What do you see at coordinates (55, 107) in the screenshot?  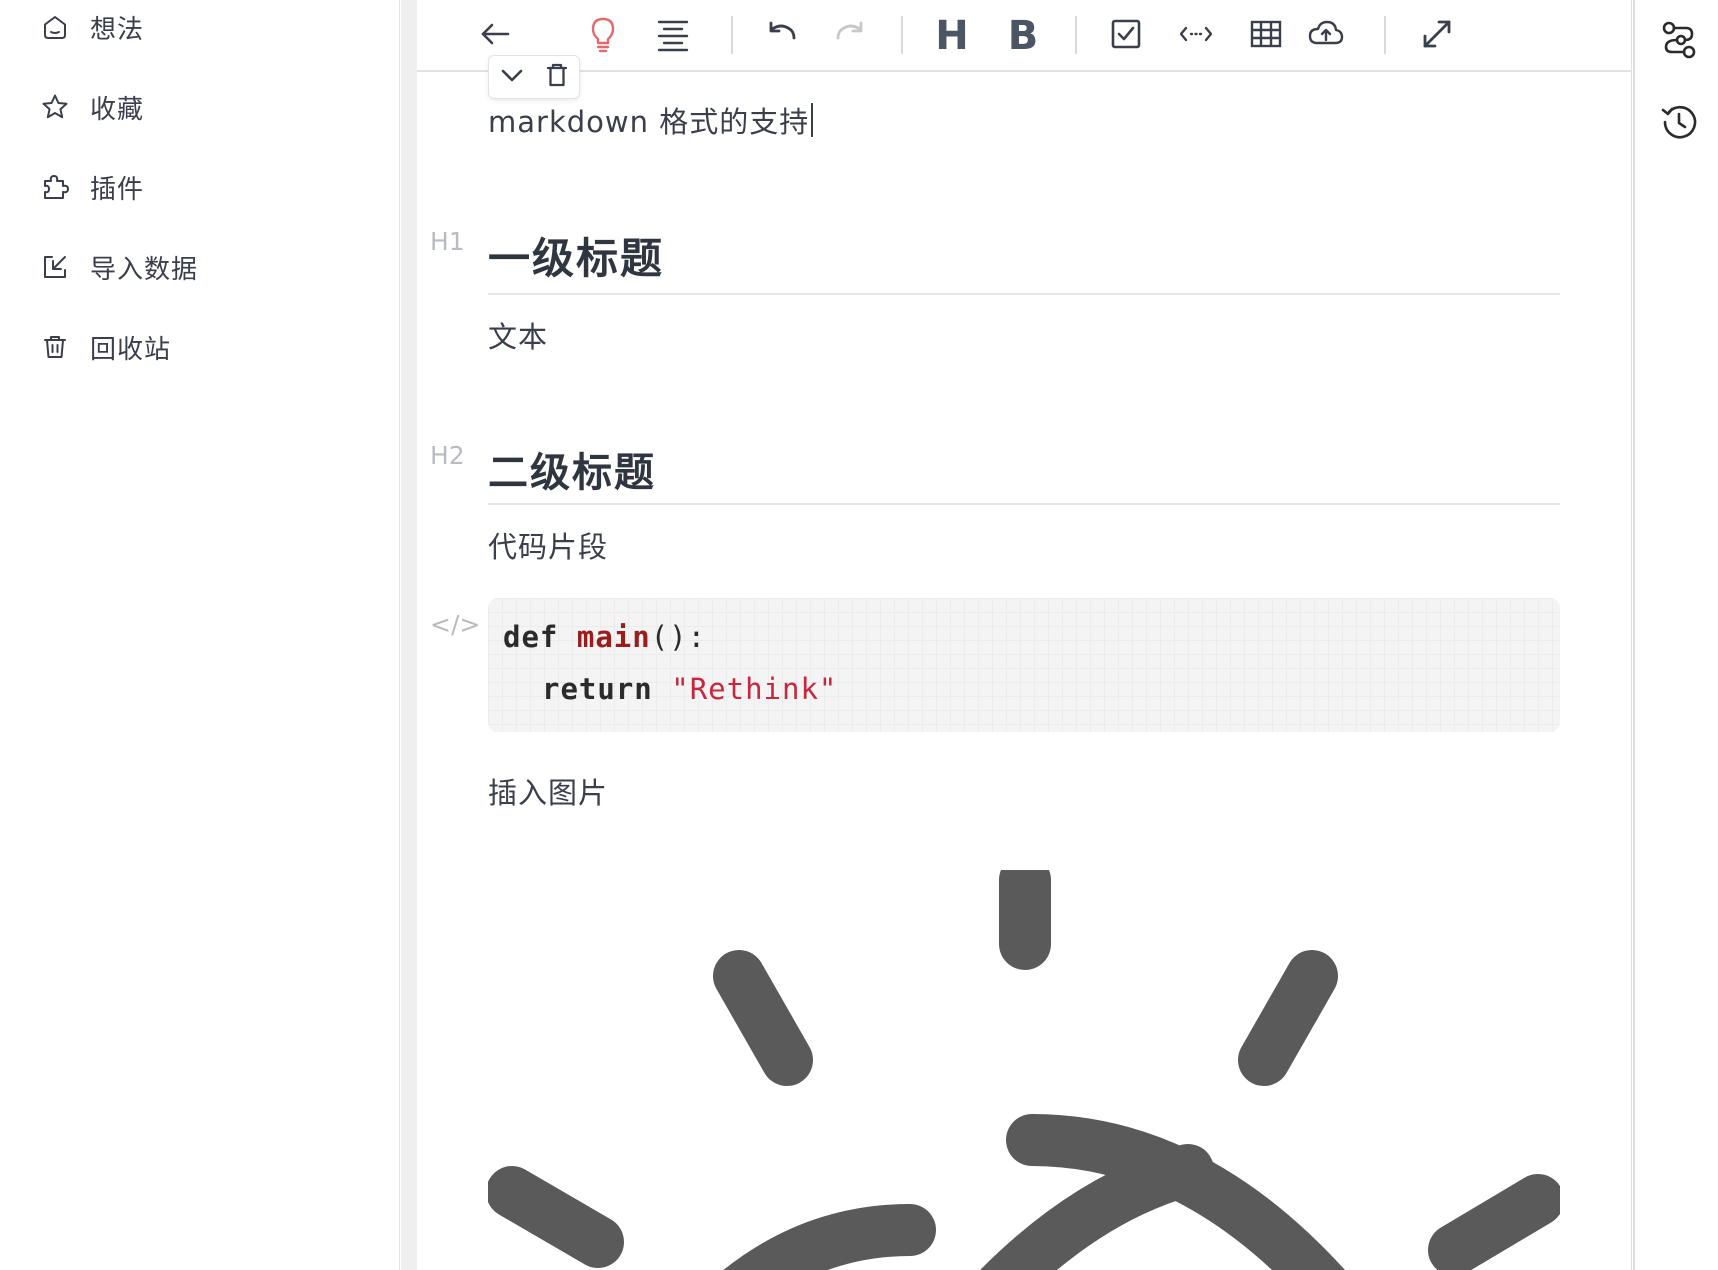 I see `star-icon` at bounding box center [55, 107].